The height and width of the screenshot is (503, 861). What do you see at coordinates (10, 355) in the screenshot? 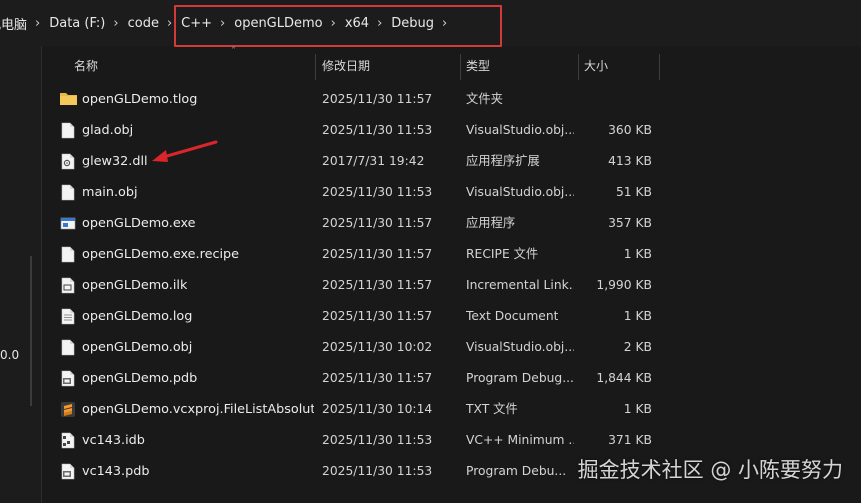
I see `nav-item-partial-label: 0.0` at bounding box center [10, 355].